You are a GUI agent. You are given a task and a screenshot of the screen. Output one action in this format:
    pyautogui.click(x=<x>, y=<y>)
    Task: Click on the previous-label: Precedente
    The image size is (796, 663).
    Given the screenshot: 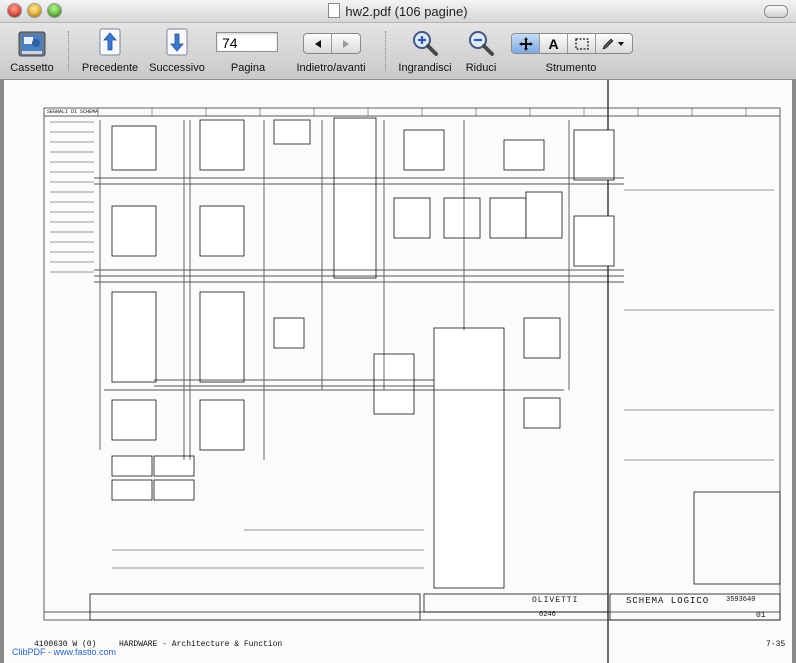 What is the action you would take?
    pyautogui.click(x=110, y=68)
    